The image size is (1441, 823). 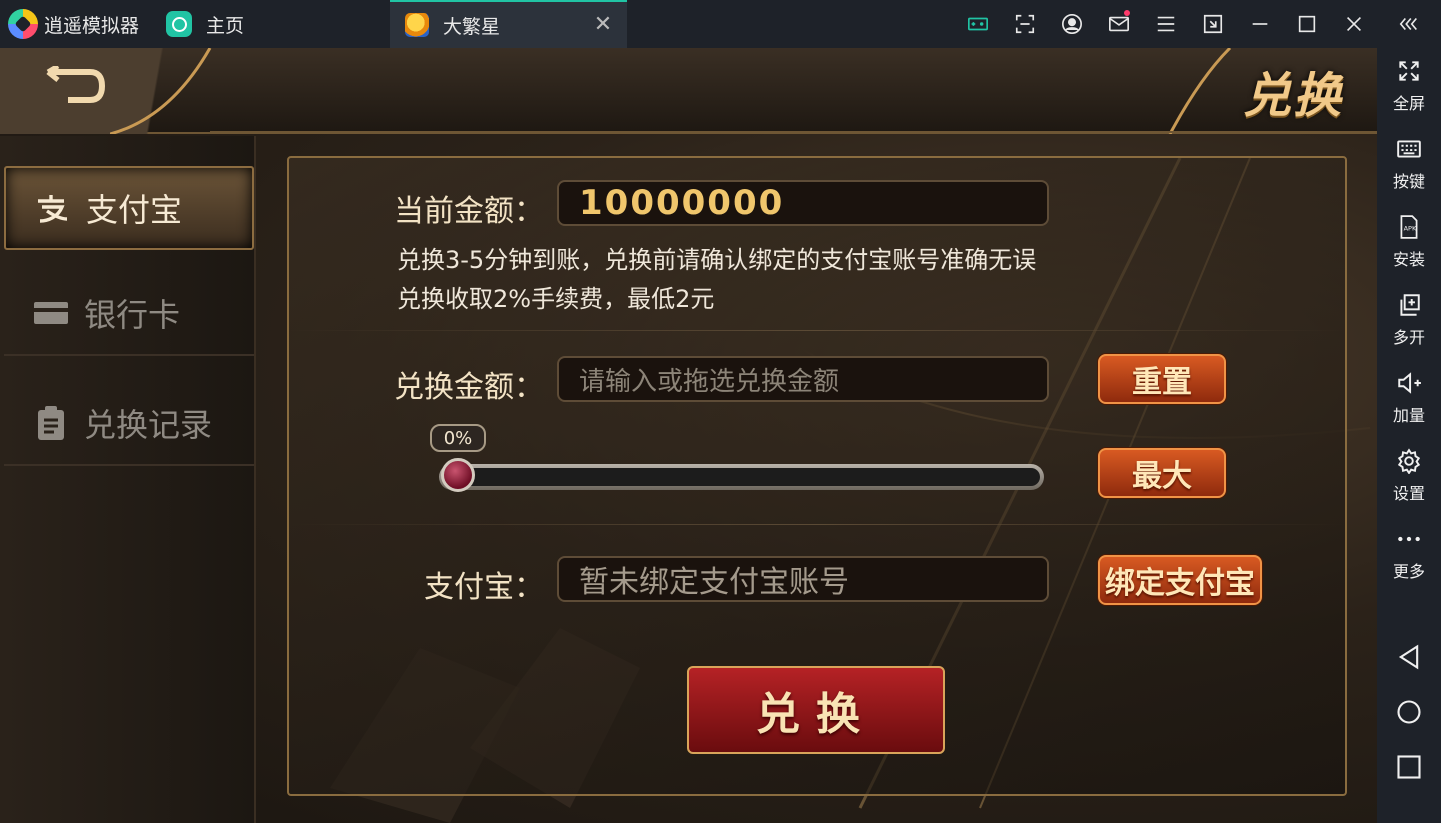 I want to click on titlebar-controls, so click(x=1197, y=24).